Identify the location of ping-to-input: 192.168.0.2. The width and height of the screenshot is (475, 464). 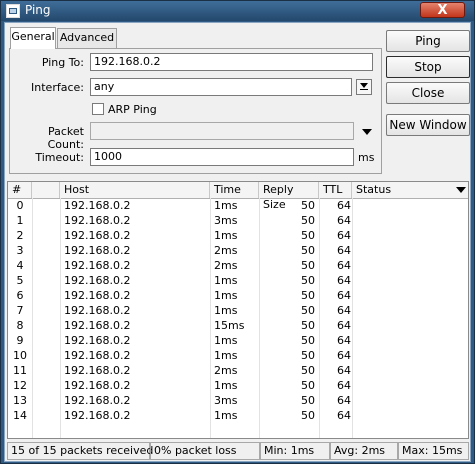
(231, 62).